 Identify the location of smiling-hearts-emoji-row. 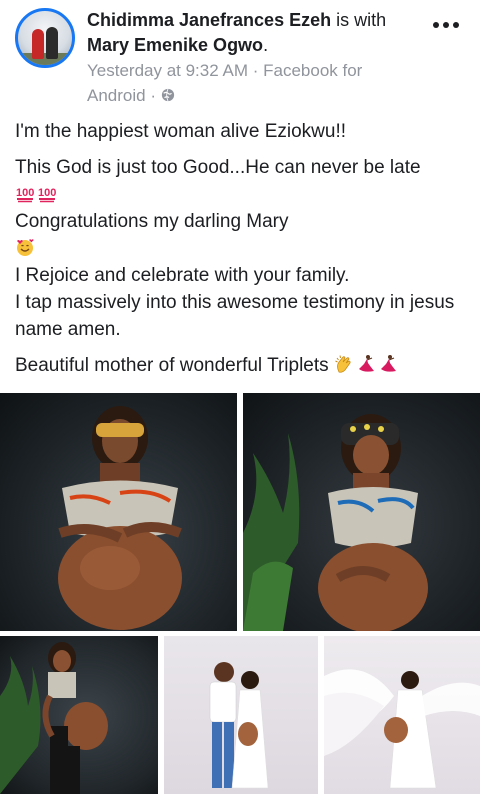
(242, 248).